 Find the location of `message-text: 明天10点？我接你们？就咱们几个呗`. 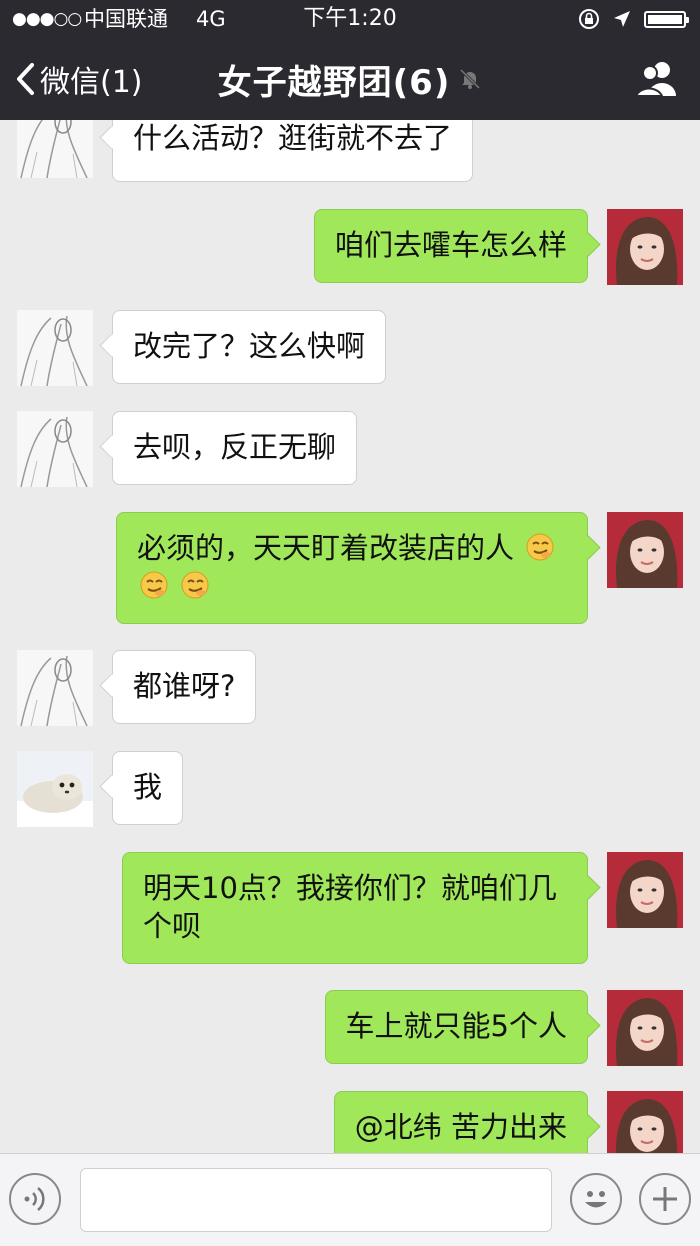

message-text: 明天10点？我接你们？就咱们几个呗 is located at coordinates (350, 907).